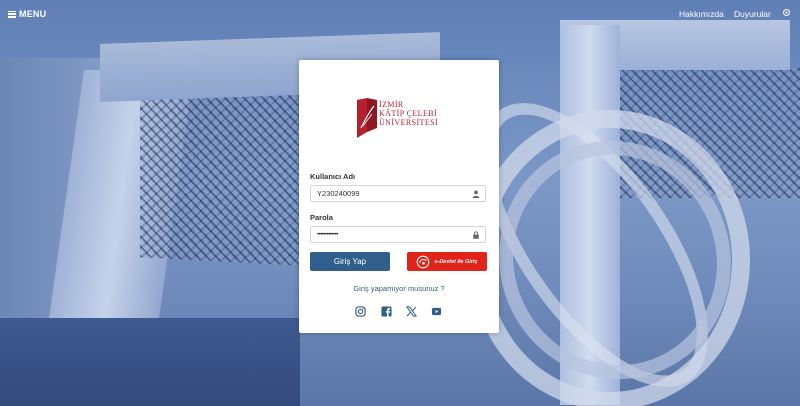 This screenshot has height=406, width=800. What do you see at coordinates (409, 113) in the screenshot?
I see `logo-text: İZMİR KÂTİP ÇELEBİ ÜNİVERSİTESİ` at bounding box center [409, 113].